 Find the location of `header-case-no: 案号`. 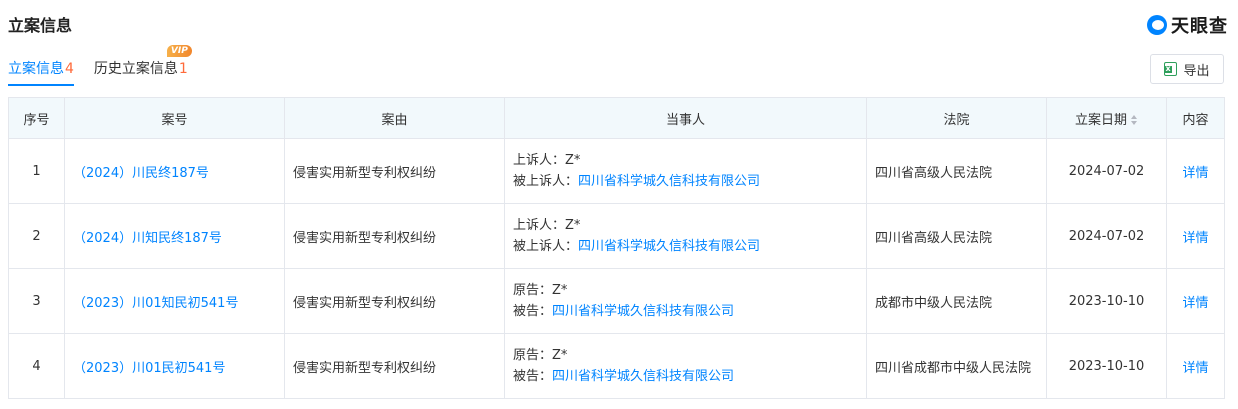

header-case-no: 案号 is located at coordinates (174, 118).